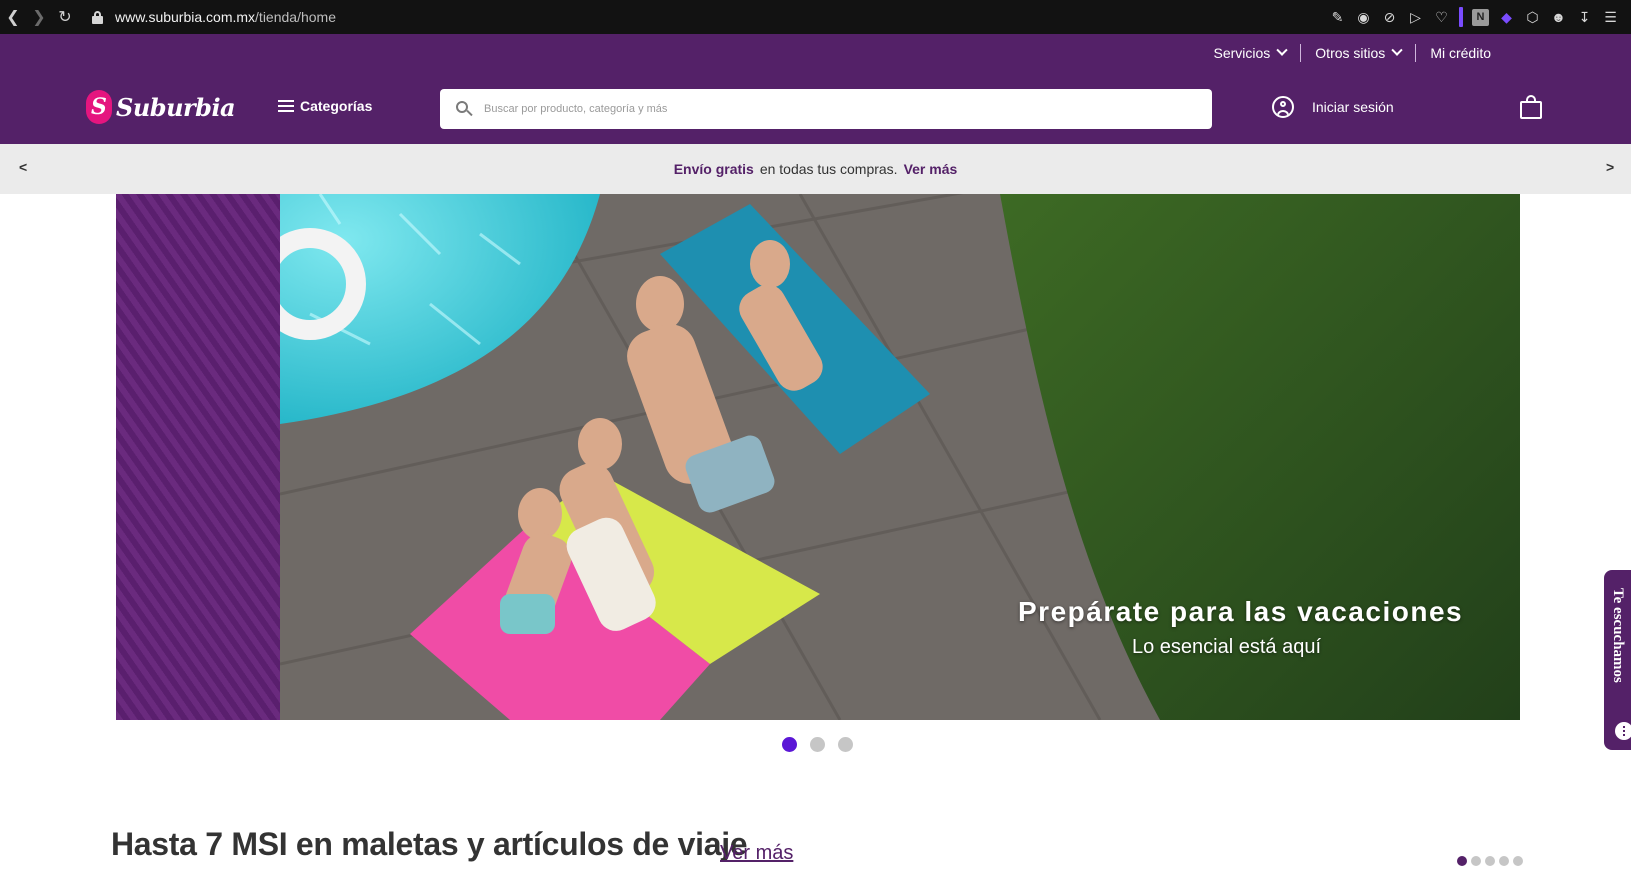  I want to click on otros-sitios-dropdown: Otros sitios, so click(1358, 52).